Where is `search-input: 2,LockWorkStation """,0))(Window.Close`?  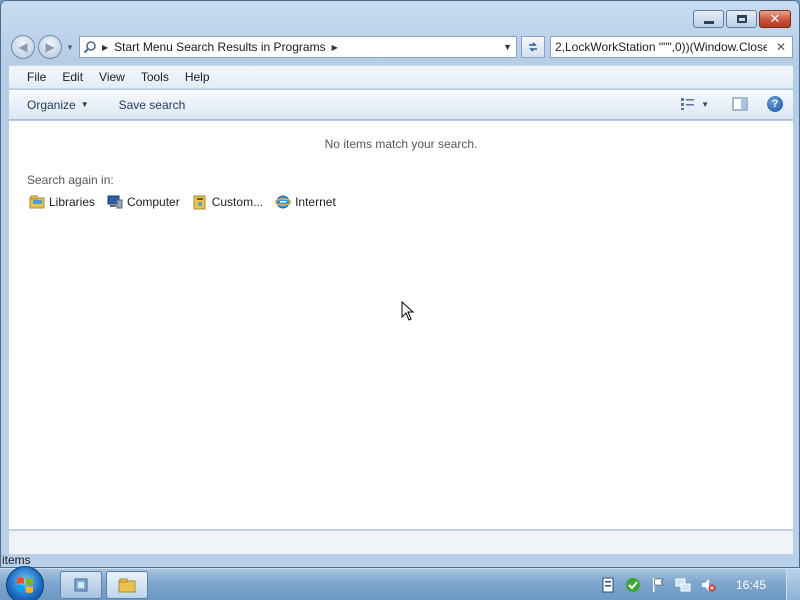 search-input: 2,LockWorkStation """,0))(Window.Close is located at coordinates (661, 47).